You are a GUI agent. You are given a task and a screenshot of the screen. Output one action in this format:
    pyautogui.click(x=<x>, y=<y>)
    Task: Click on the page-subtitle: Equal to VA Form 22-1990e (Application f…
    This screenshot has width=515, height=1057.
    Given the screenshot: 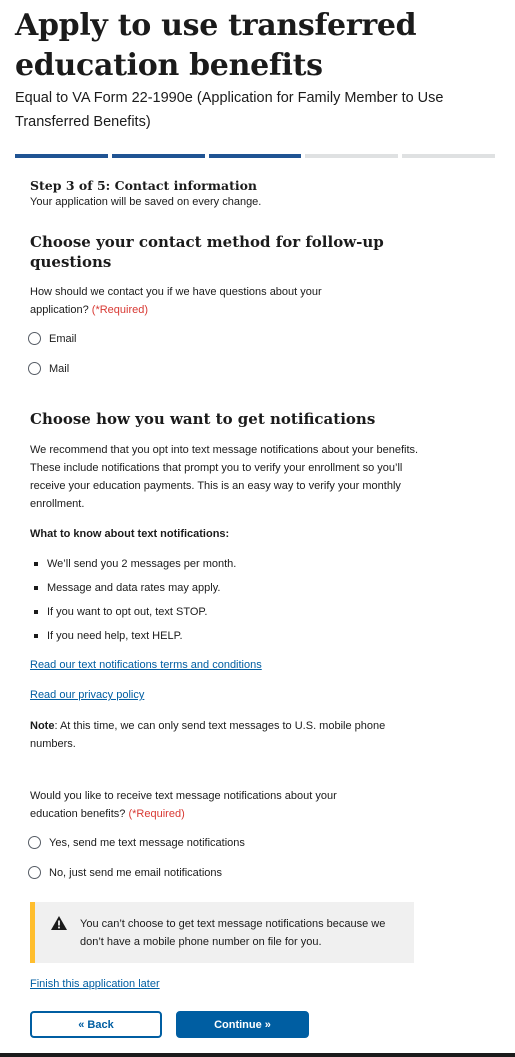 What is the action you would take?
    pyautogui.click(x=229, y=110)
    